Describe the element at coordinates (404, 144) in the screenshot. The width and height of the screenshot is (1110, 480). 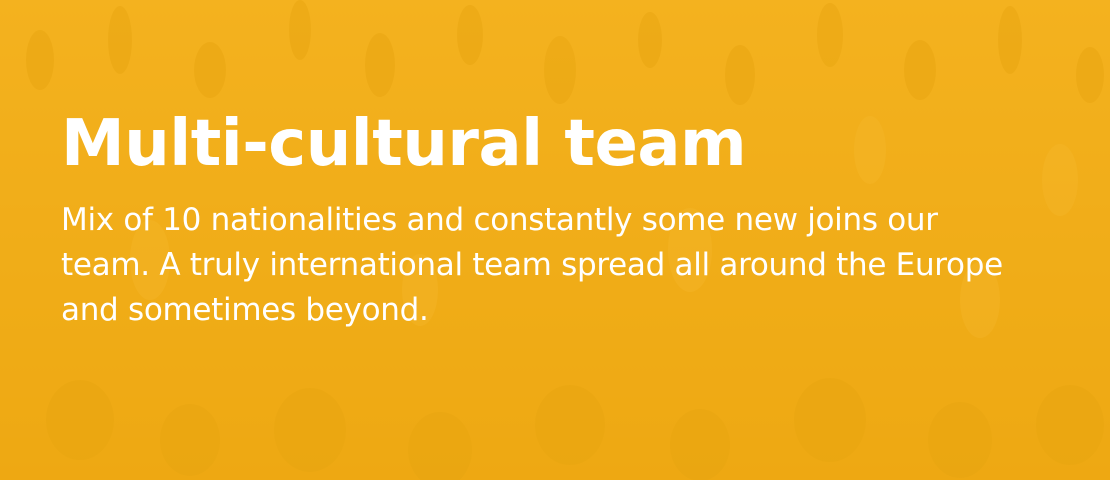
I see `hero-title: Multi-cultural team` at that location.